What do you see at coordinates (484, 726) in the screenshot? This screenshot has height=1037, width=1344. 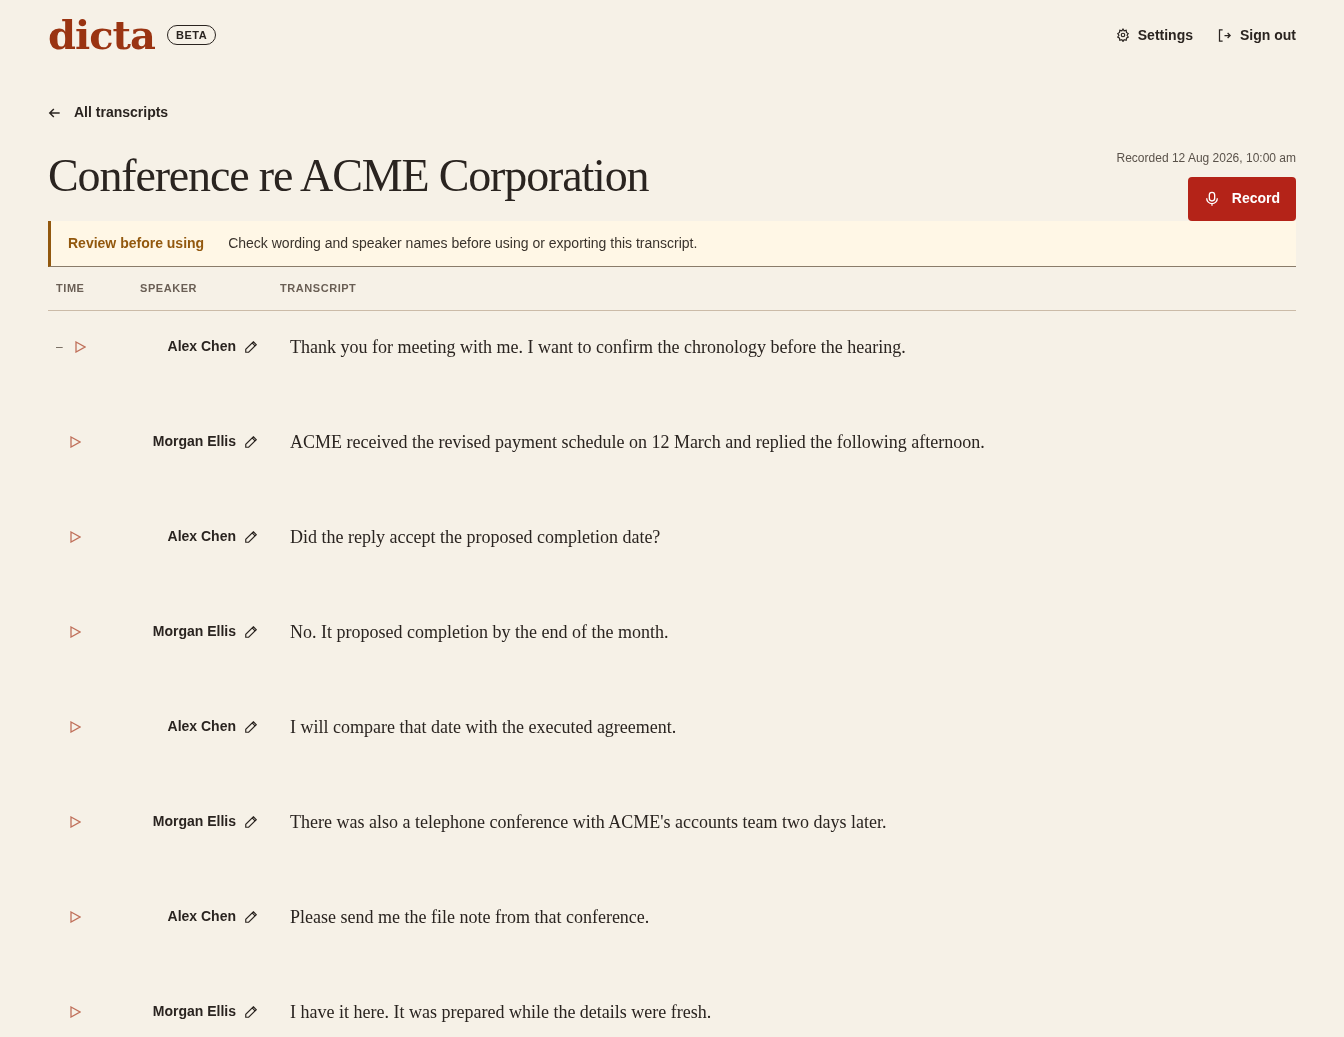 I see `transcript-text: I will compare that date with the executed agreement.` at bounding box center [484, 726].